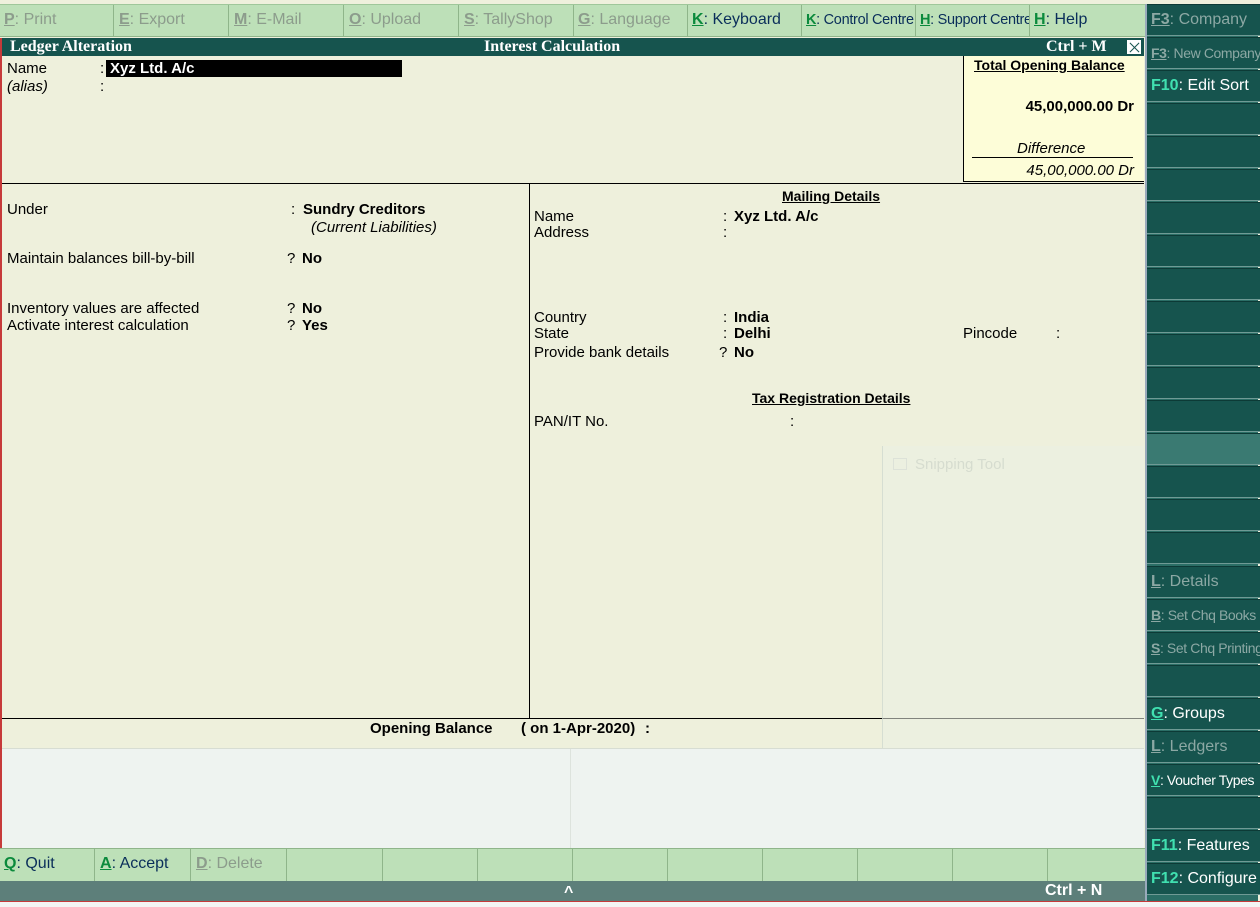 This screenshot has width=1260, height=907. Describe the element at coordinates (101, 258) in the screenshot. I see `bill-by-bill-label: Maintain balances bill-by-bill` at that location.